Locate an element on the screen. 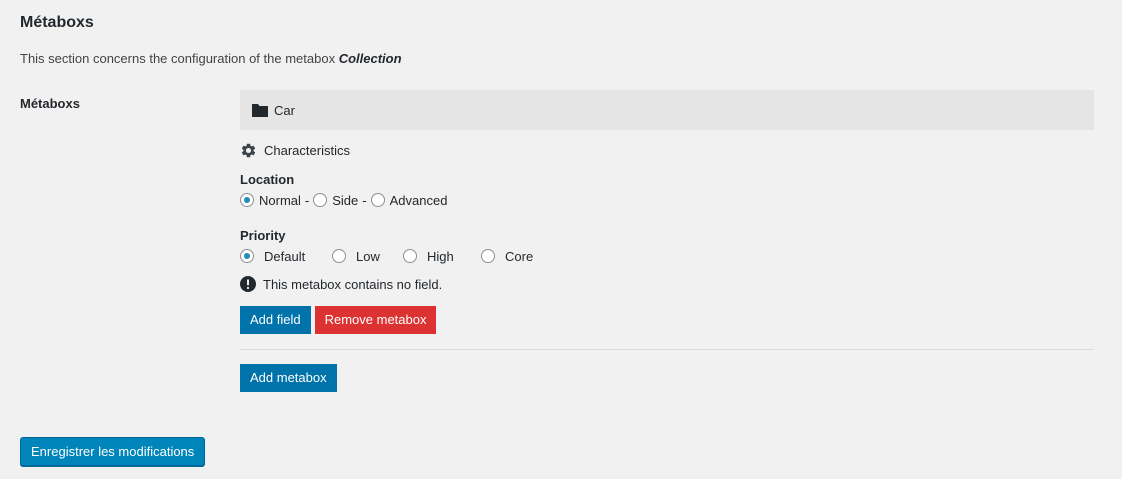 This screenshot has height=479, width=1122. location-label: Location is located at coordinates (267, 179).